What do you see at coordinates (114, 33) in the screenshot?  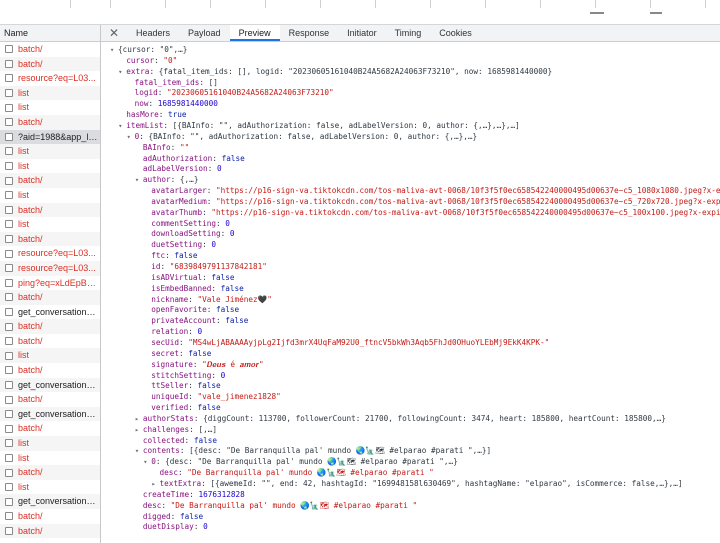 I see `close-icon: ✕` at bounding box center [114, 33].